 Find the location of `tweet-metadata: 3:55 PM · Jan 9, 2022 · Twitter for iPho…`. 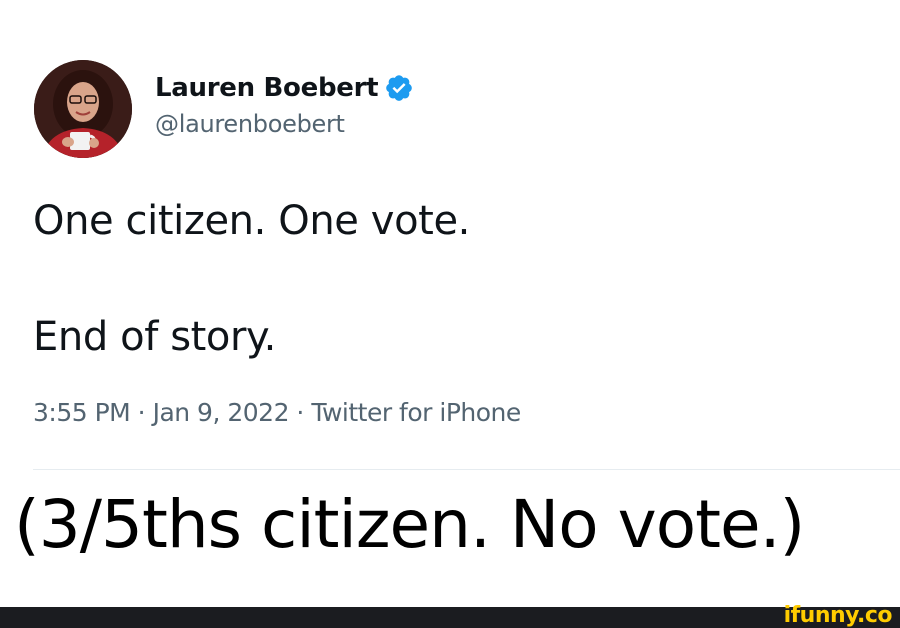

tweet-metadata: 3:55 PM · Jan 9, 2022 · Twitter for iPho… is located at coordinates (277, 412).